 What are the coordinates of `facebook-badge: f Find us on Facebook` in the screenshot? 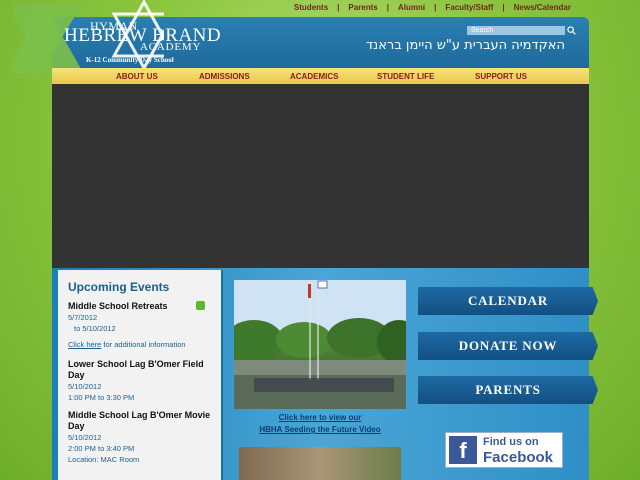 It's located at (504, 450).